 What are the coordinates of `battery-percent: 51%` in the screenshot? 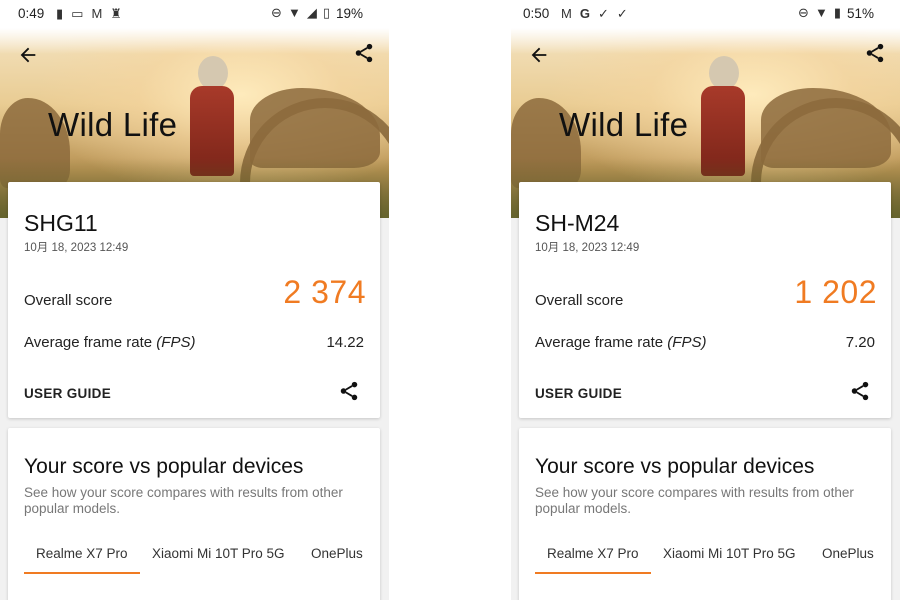 It's located at (860, 13).